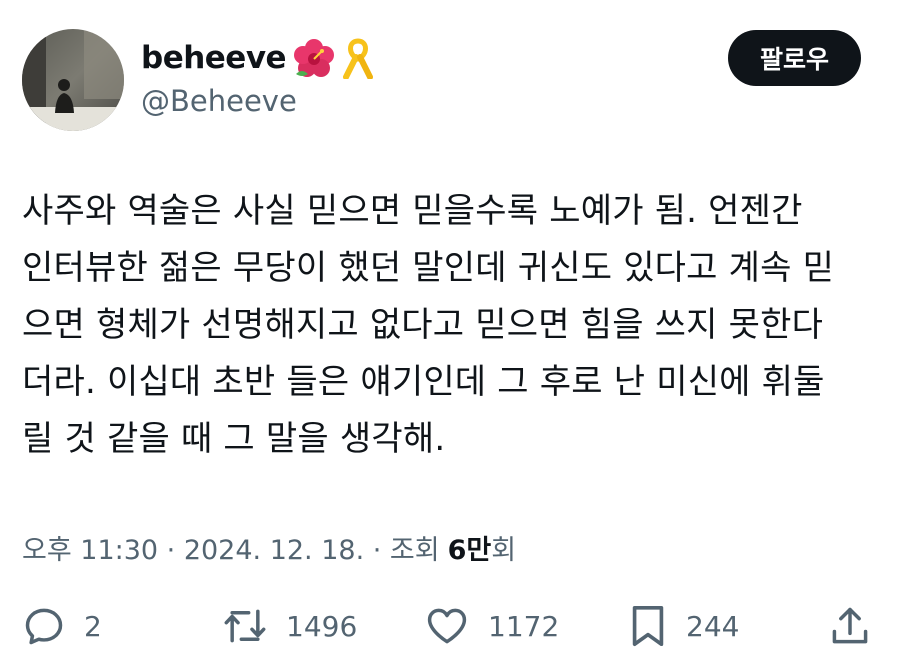 The width and height of the screenshot is (900, 662). What do you see at coordinates (469, 550) in the screenshot?
I see `views-count: 6만` at bounding box center [469, 550].